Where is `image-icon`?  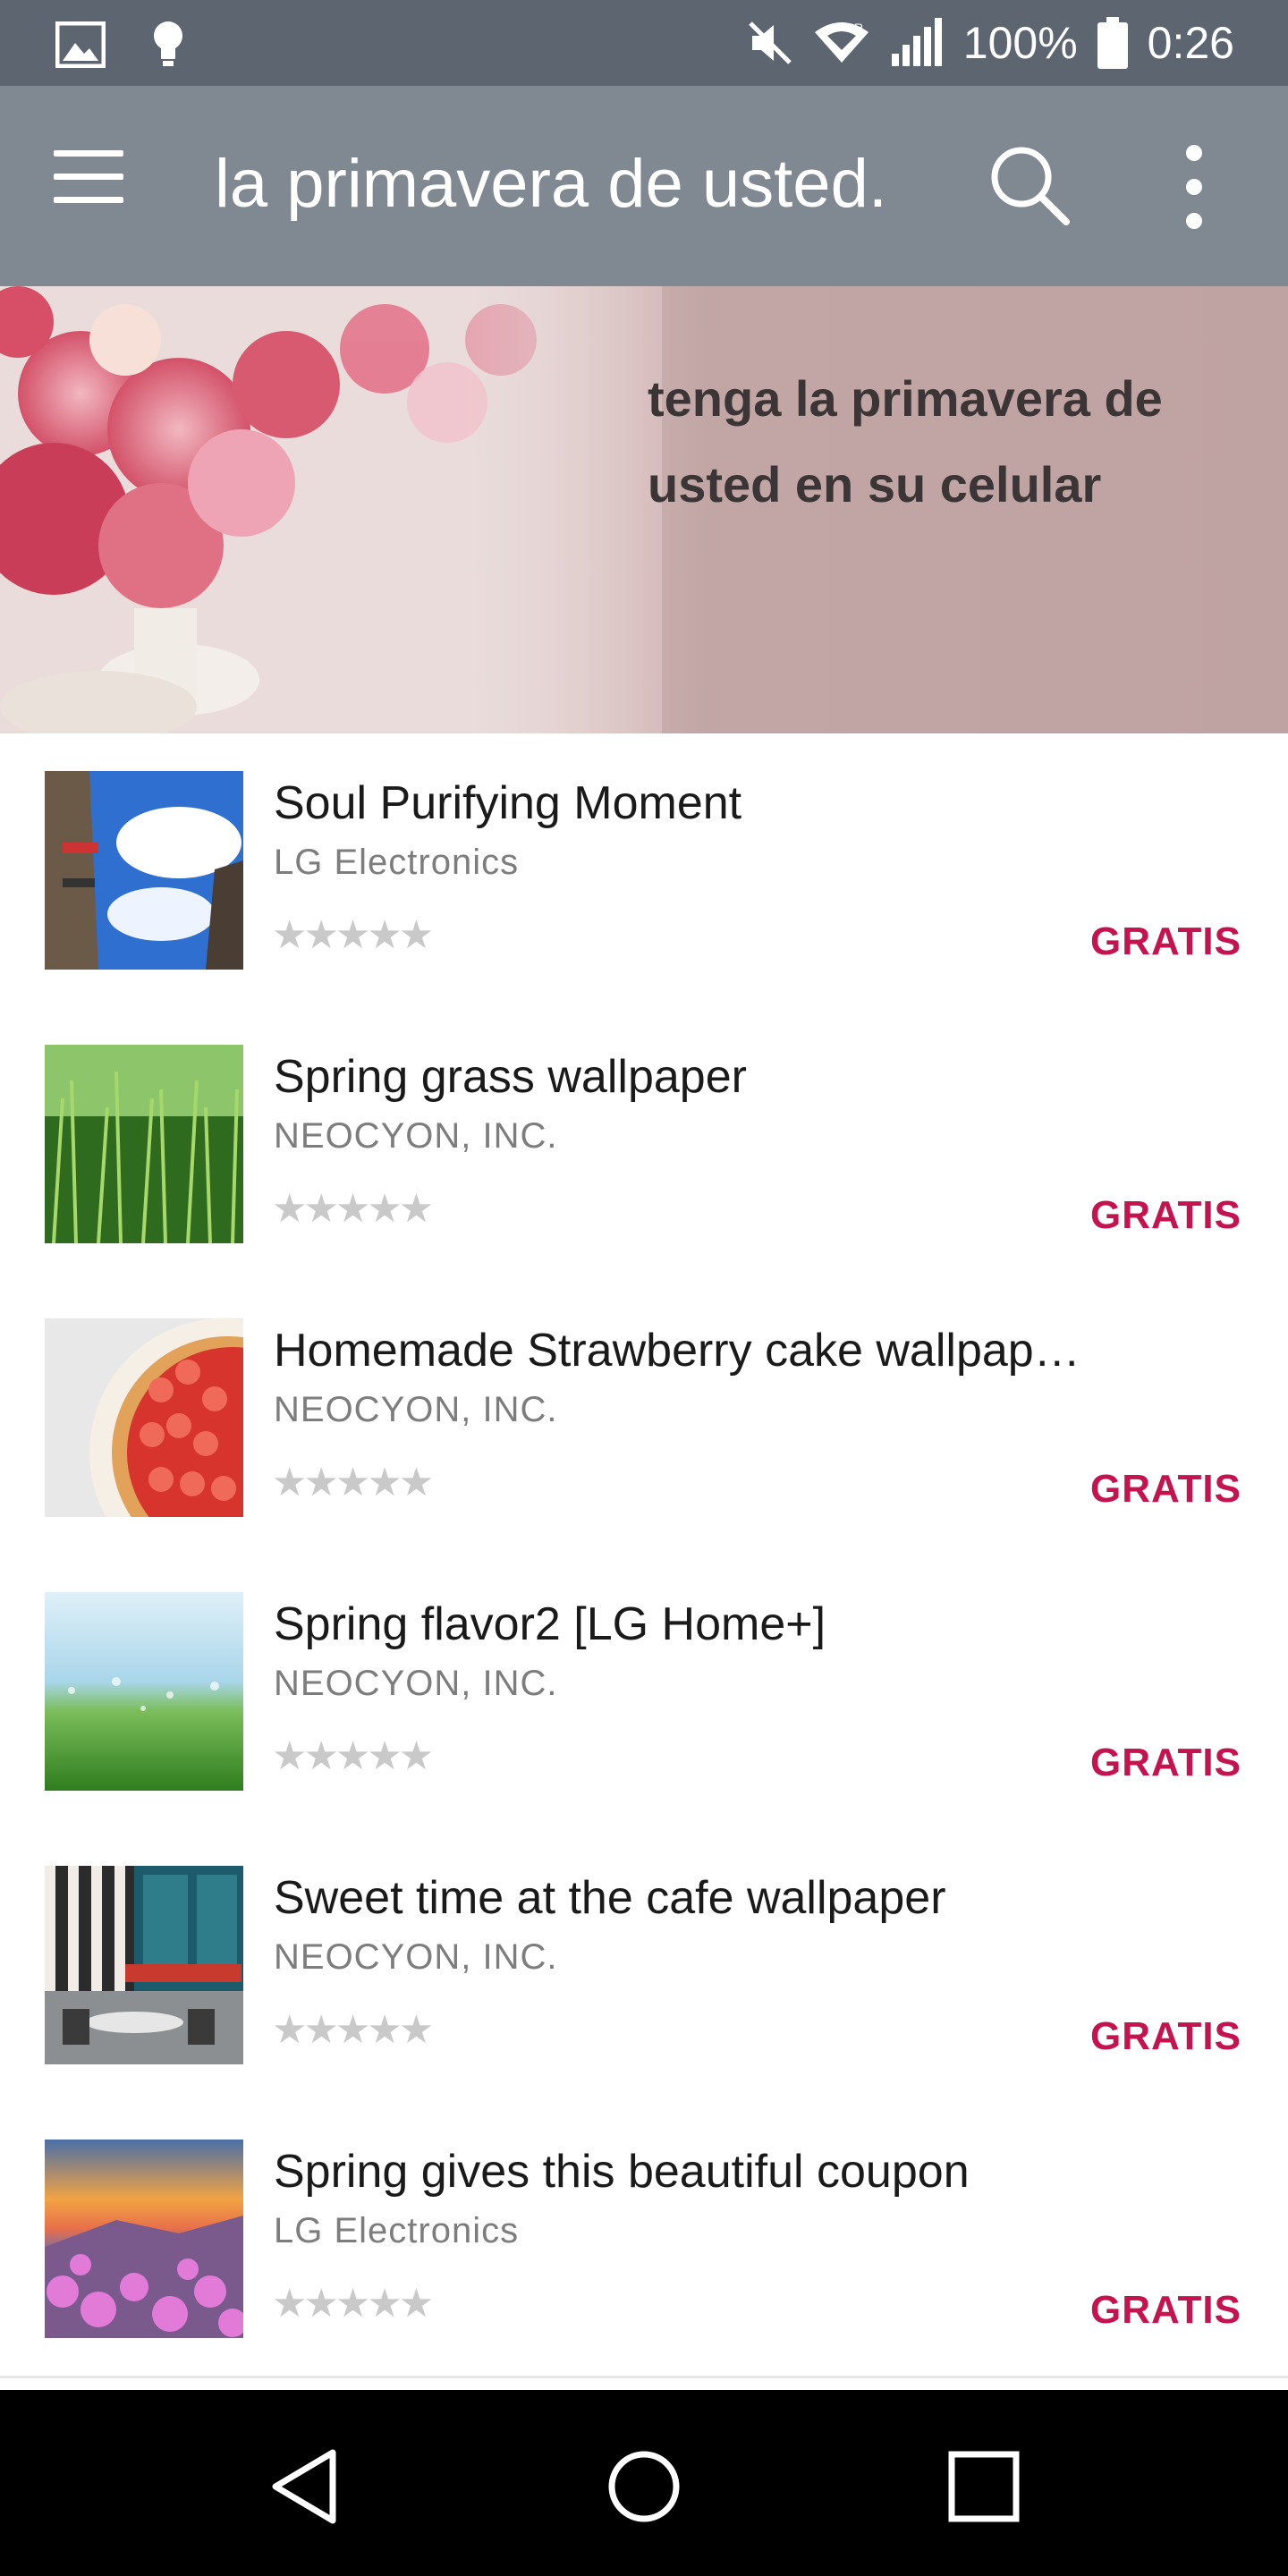
image-icon is located at coordinates (80, 44).